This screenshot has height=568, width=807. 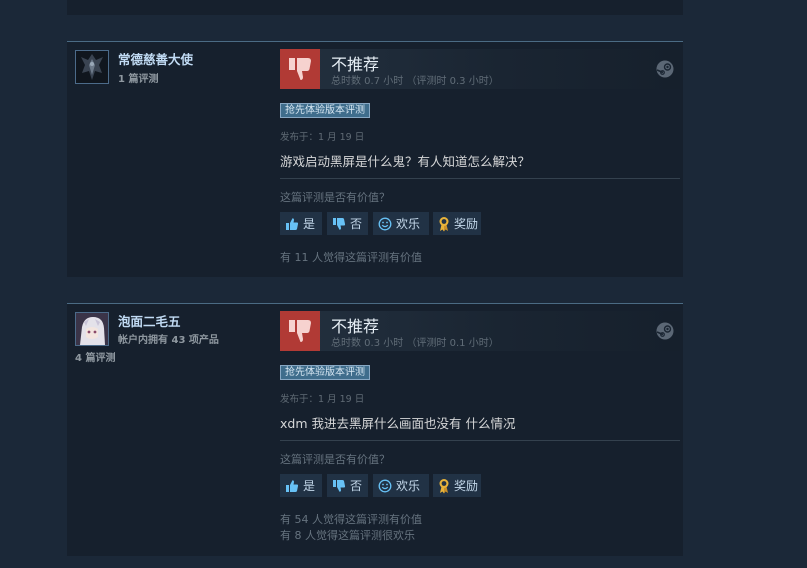 What do you see at coordinates (95, 356) in the screenshot?
I see `author-review-count: 4 篇评测` at bounding box center [95, 356].